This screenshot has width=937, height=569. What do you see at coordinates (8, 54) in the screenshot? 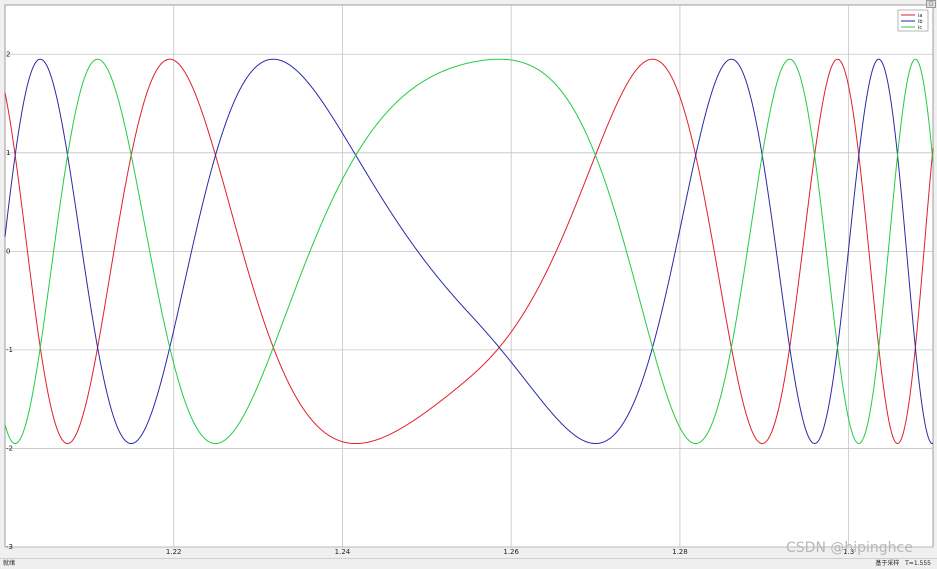
I see `y-tick-label: 2` at bounding box center [8, 54].